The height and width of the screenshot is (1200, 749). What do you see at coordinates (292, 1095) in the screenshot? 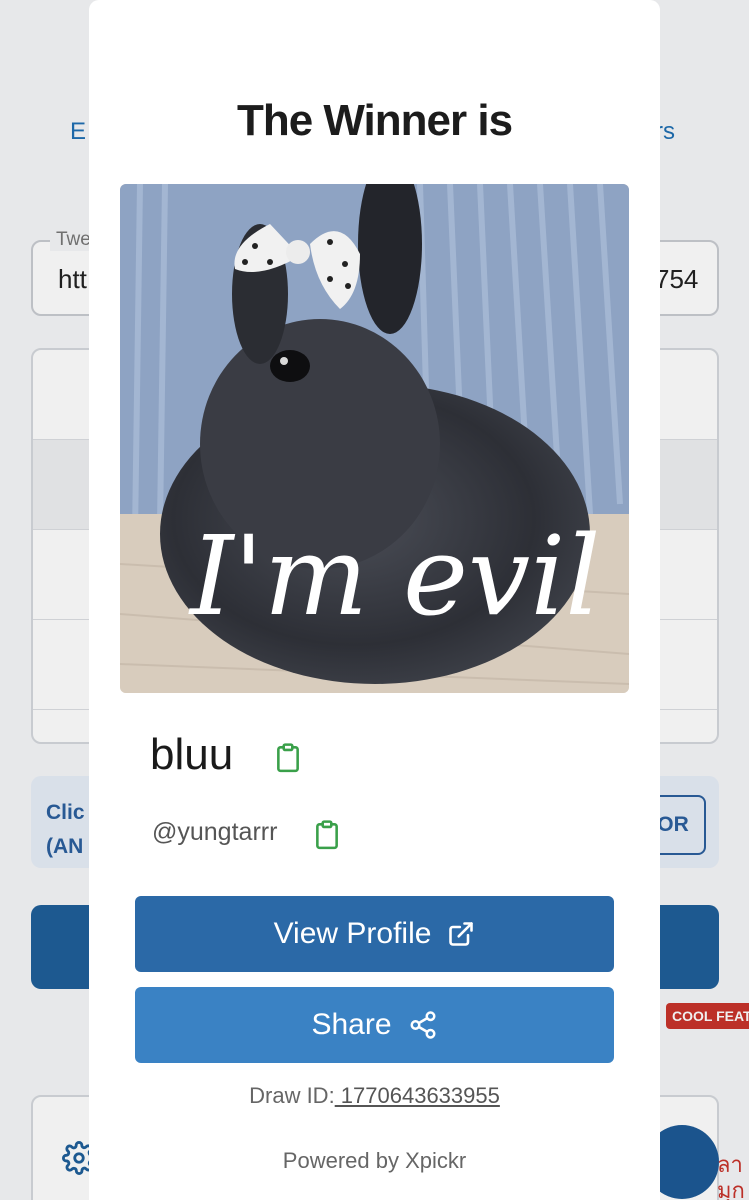
I see `draw-id-label: Draw ID:` at bounding box center [292, 1095].